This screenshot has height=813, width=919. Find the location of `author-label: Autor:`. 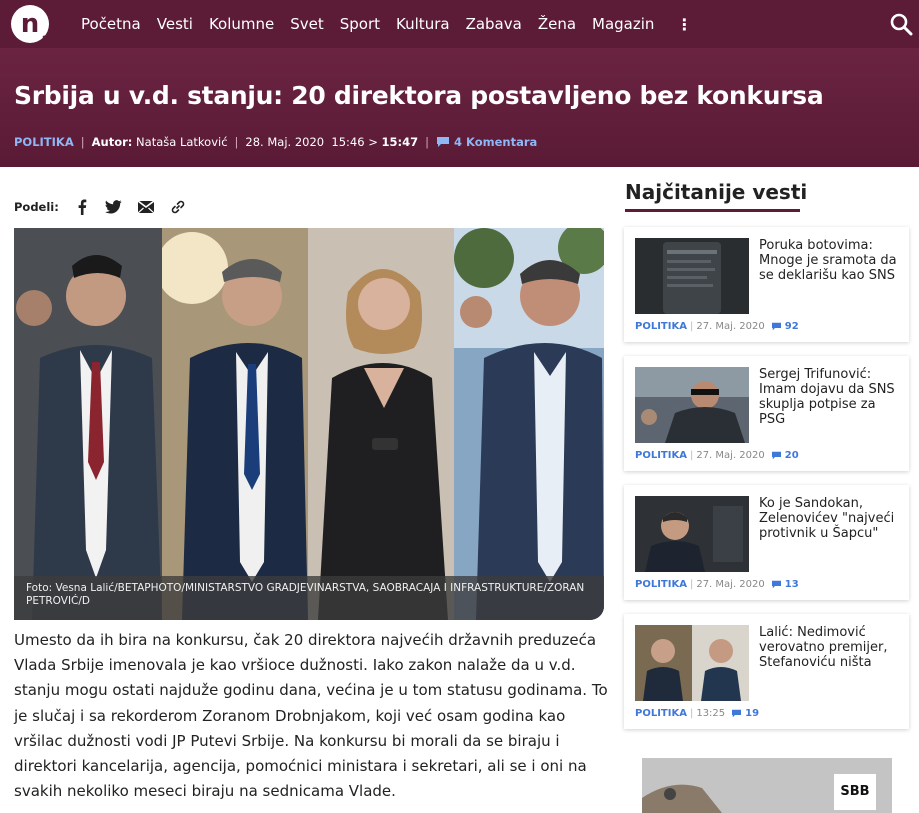

author-label: Autor: is located at coordinates (112, 142).